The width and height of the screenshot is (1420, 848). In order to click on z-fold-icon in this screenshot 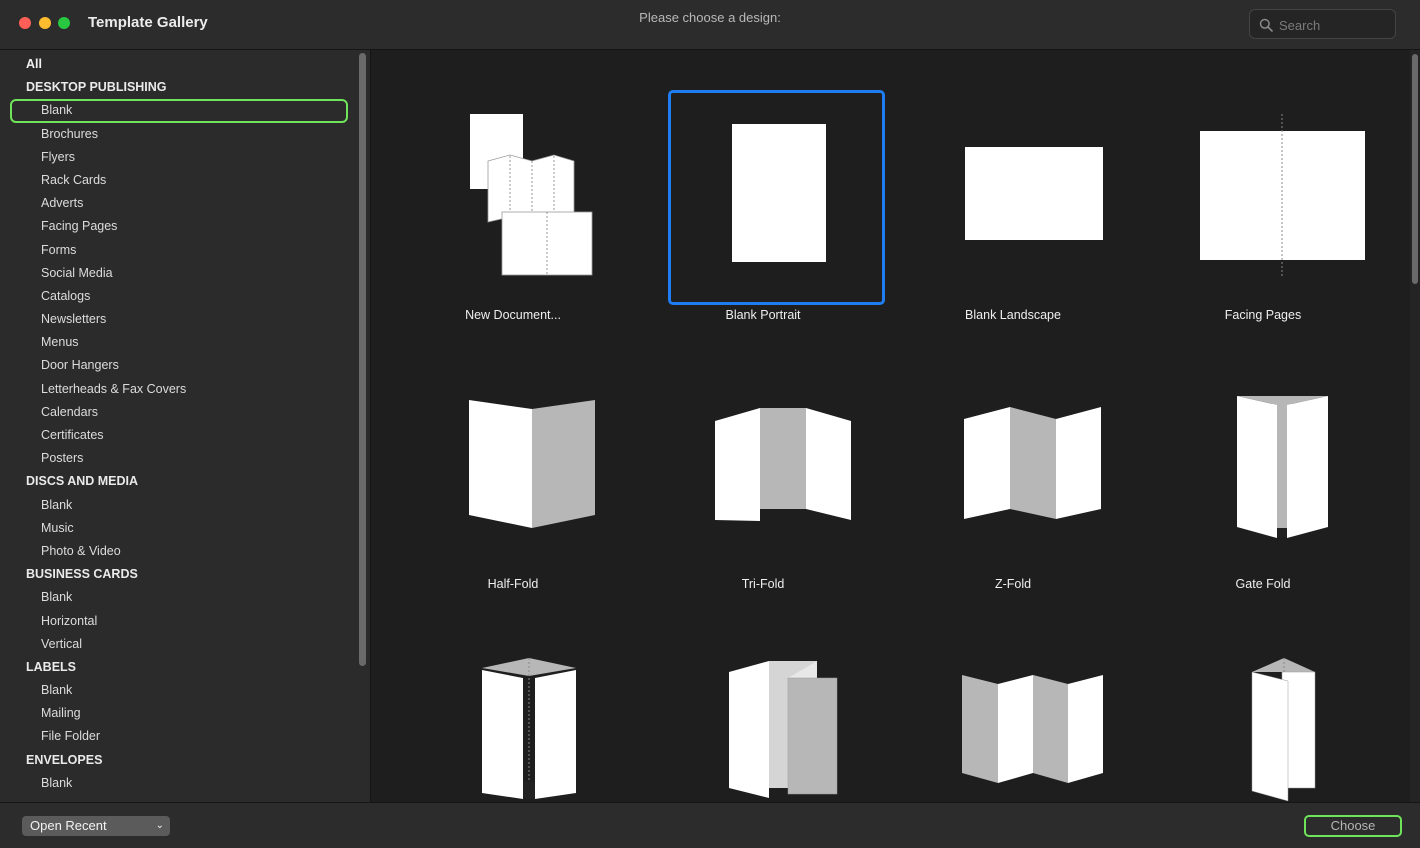, I will do `click(1032, 463)`.